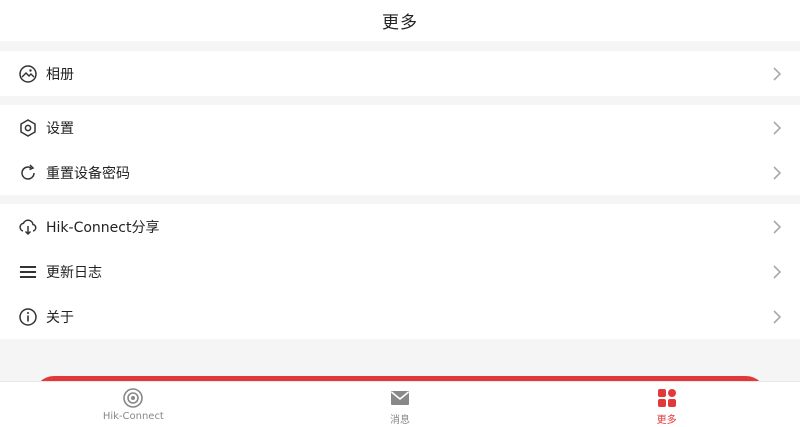 Image resolution: width=800 pixels, height=427 pixels. I want to click on menu-item-label: 设置, so click(60, 128).